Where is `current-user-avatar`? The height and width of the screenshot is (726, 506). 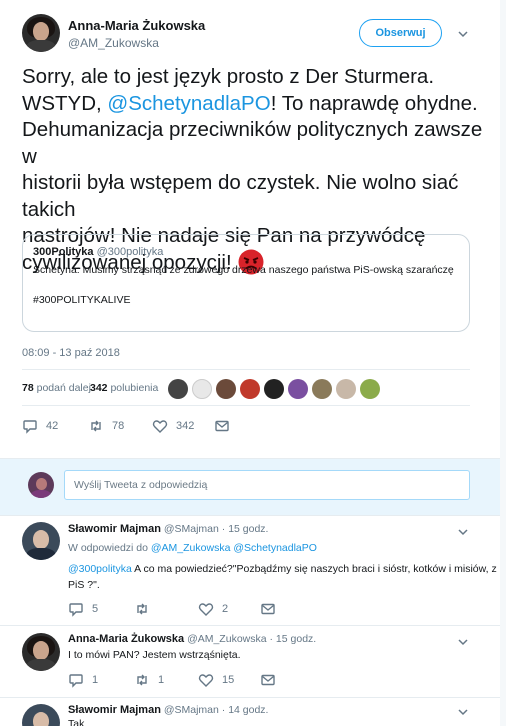 current-user-avatar is located at coordinates (41, 485).